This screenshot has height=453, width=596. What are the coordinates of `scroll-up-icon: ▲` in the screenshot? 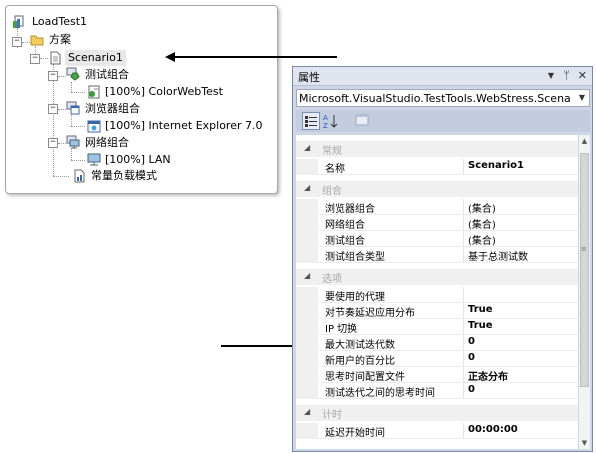 It's located at (584, 141).